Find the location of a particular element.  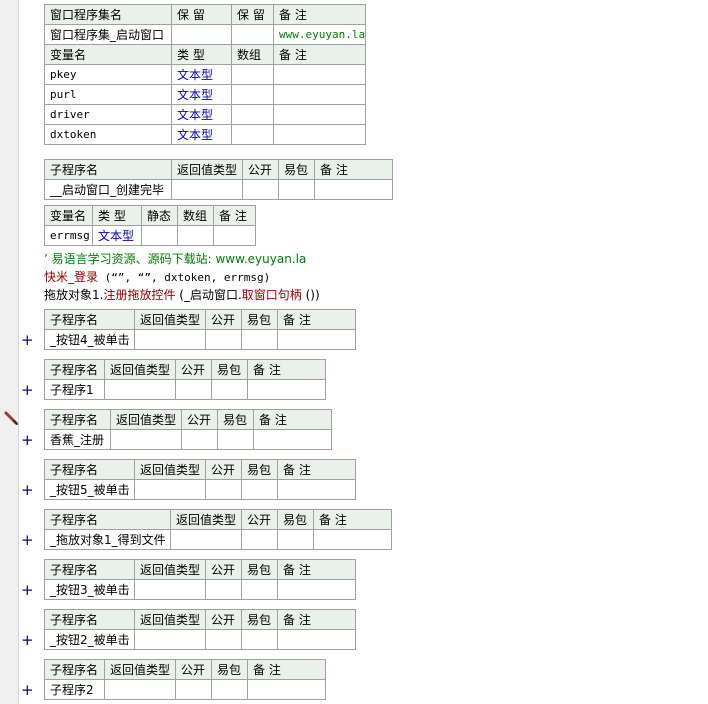

var-name: pkey is located at coordinates (108, 74).